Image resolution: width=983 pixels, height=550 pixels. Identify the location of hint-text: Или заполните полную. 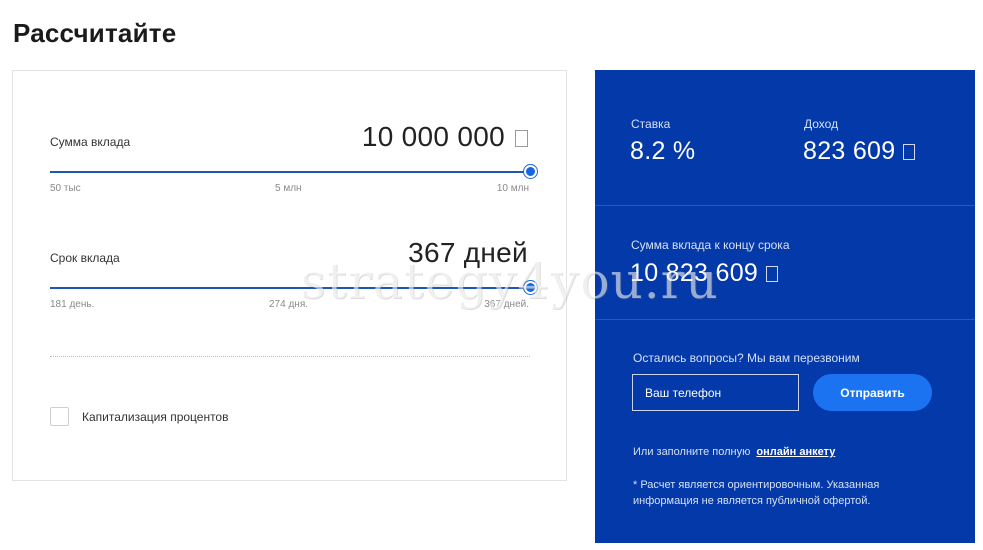
(692, 452).